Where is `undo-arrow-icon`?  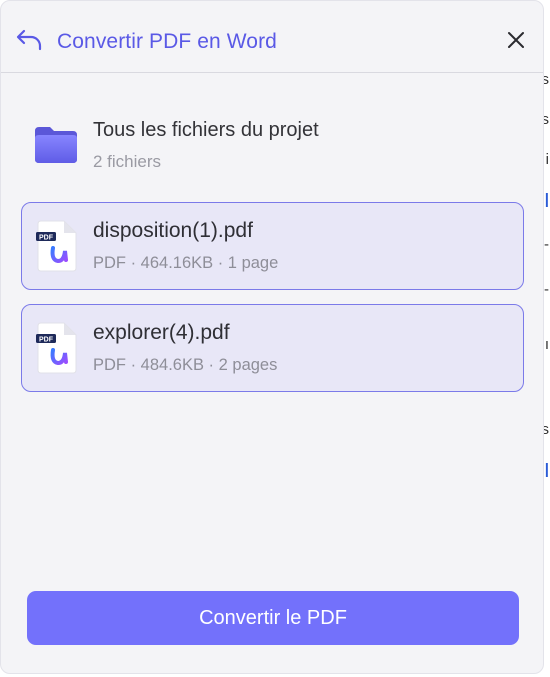 undo-arrow-icon is located at coordinates (29, 40).